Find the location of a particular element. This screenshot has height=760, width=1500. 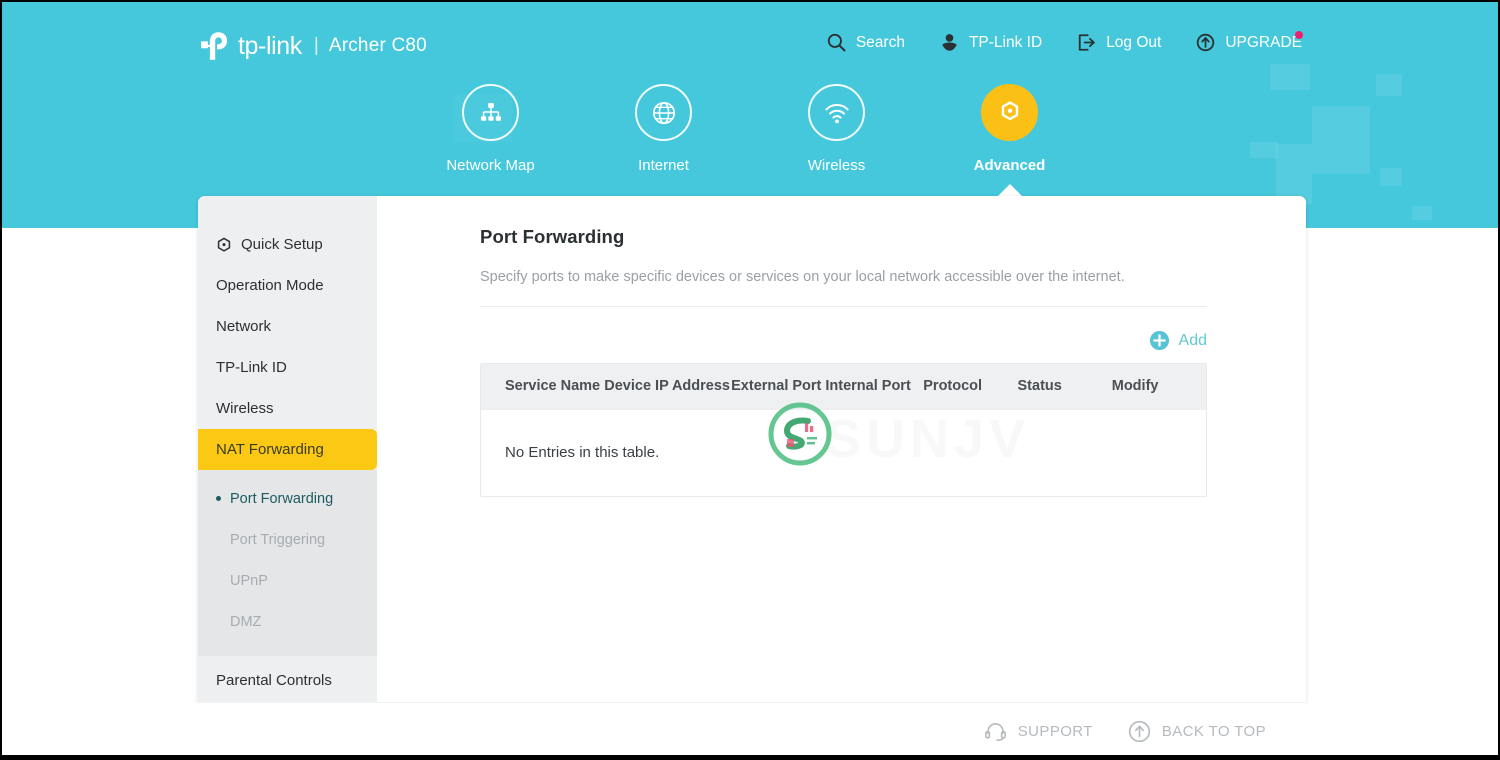

arrow-up-circle-icon is located at coordinates (1139, 731).